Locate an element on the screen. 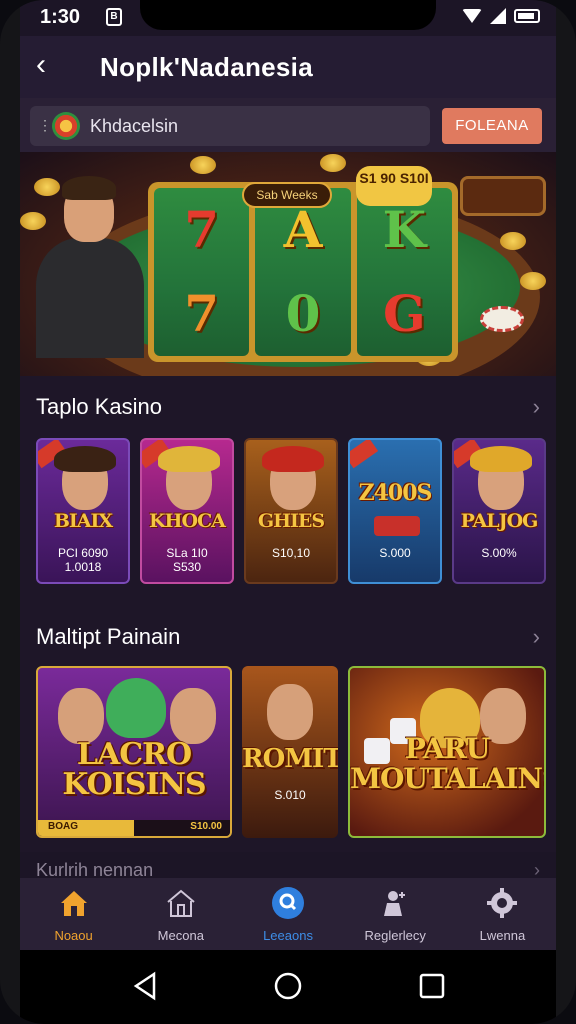 The width and height of the screenshot is (576, 1024). reel-1: 7 7 is located at coordinates (202, 272).